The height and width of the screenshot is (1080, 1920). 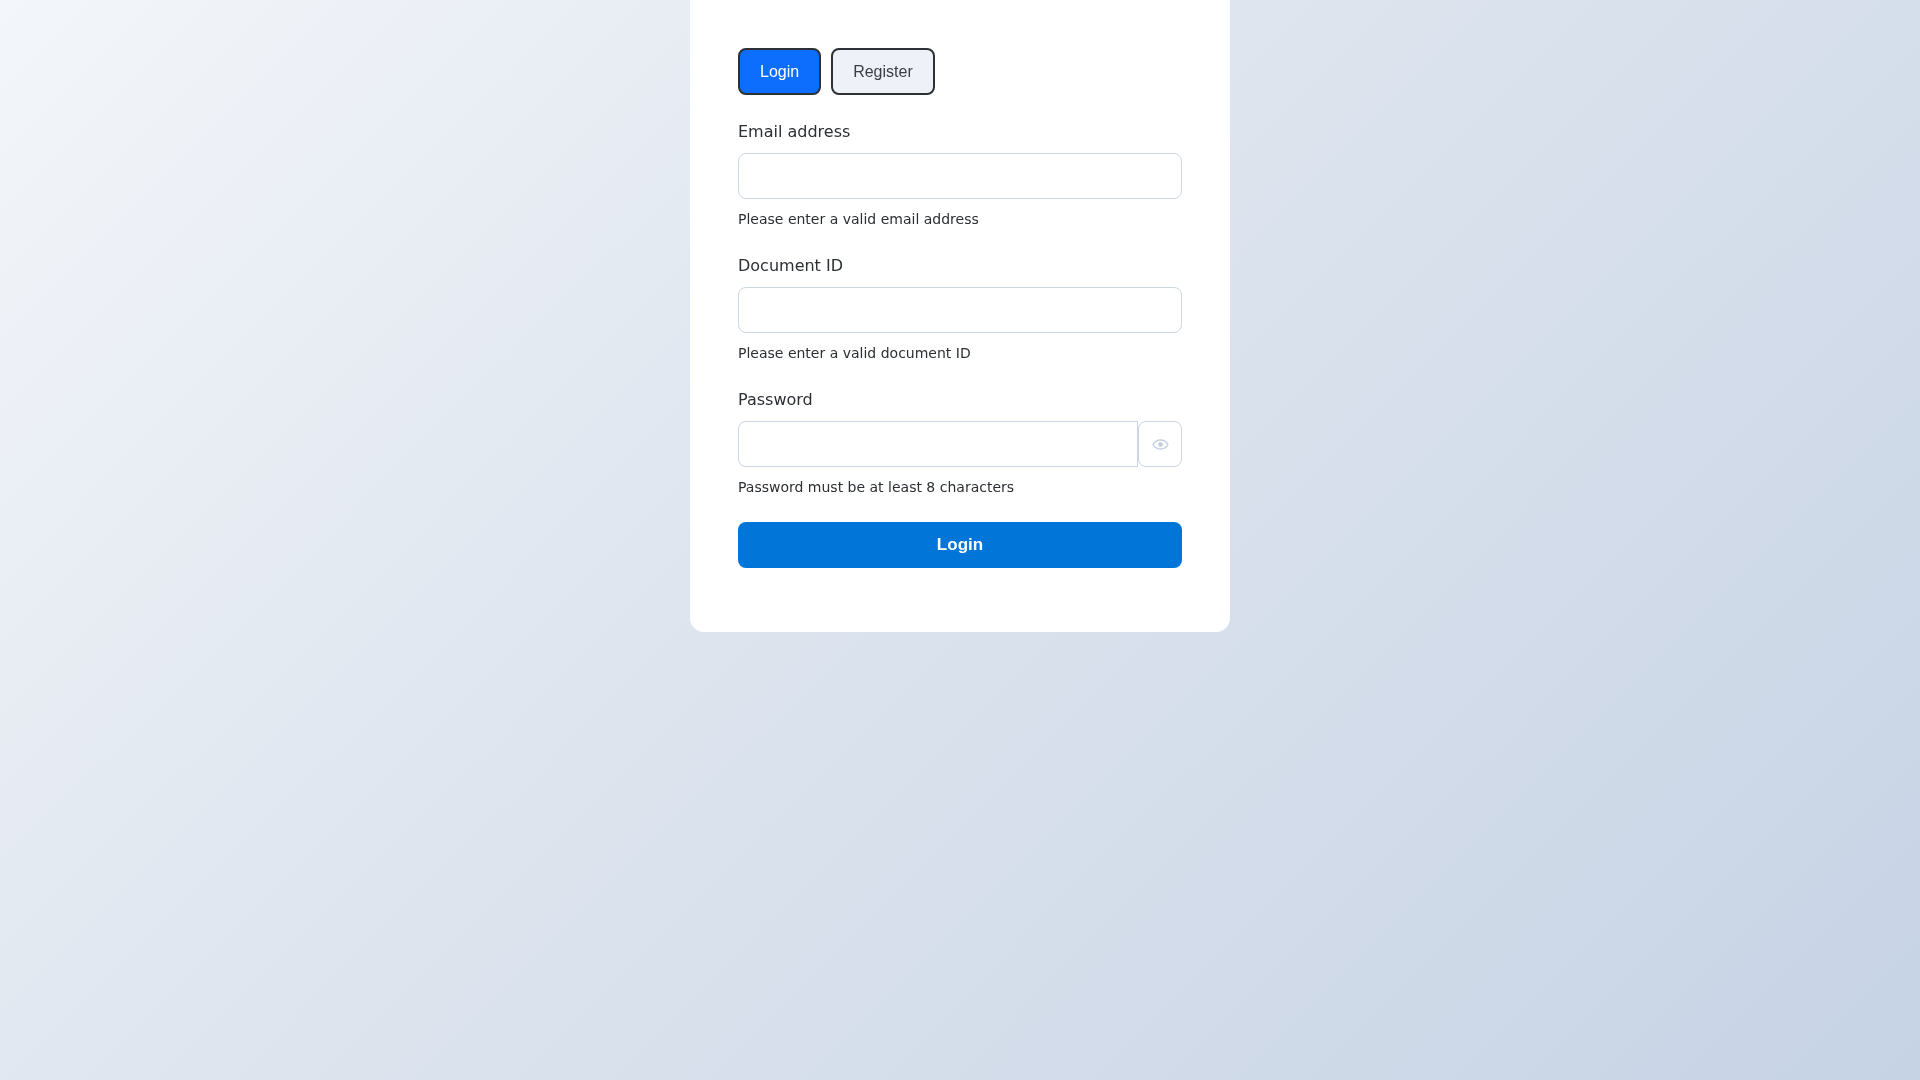 What do you see at coordinates (855, 353) in the screenshot?
I see `field-hint: Please enter a valid document ID` at bounding box center [855, 353].